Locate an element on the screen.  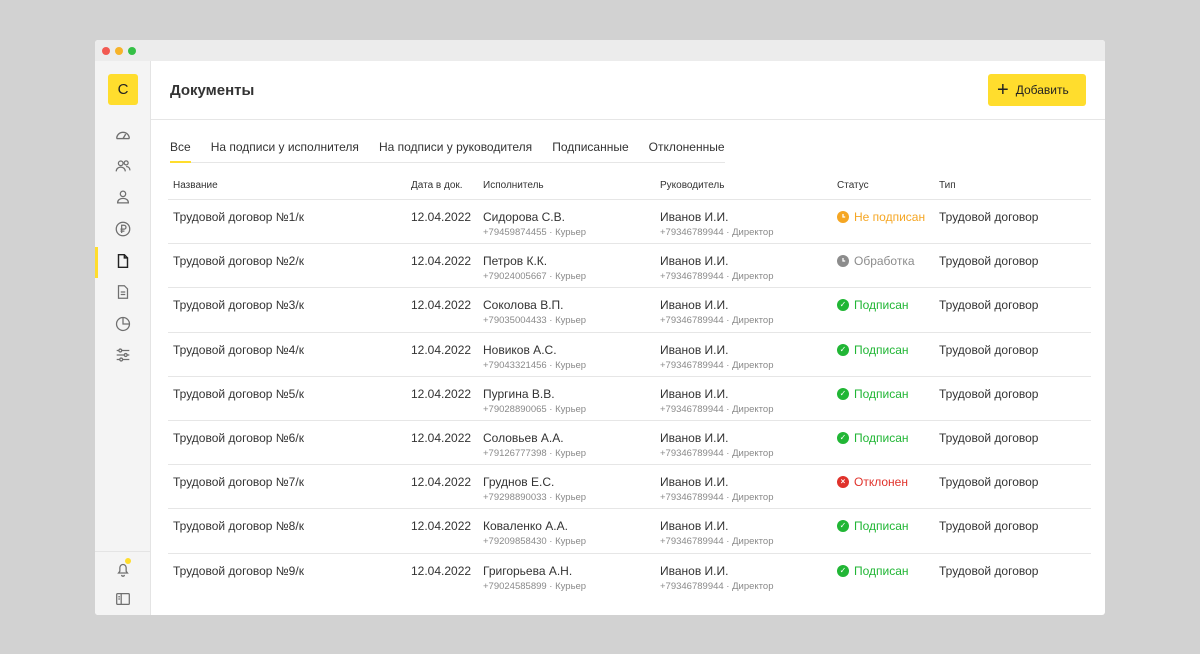
logo: С is located at coordinates (123, 89).